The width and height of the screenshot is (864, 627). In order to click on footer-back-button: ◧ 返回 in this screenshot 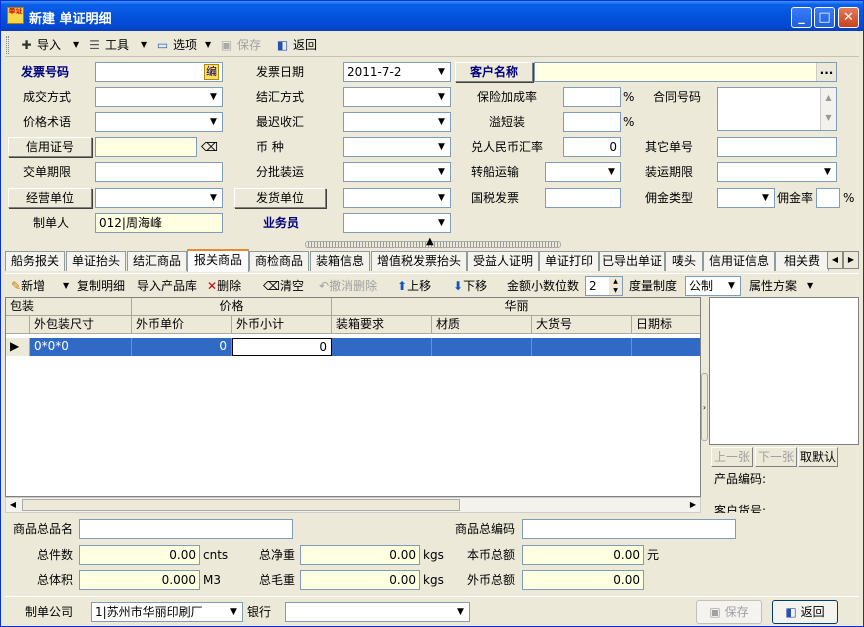, I will do `click(805, 612)`.